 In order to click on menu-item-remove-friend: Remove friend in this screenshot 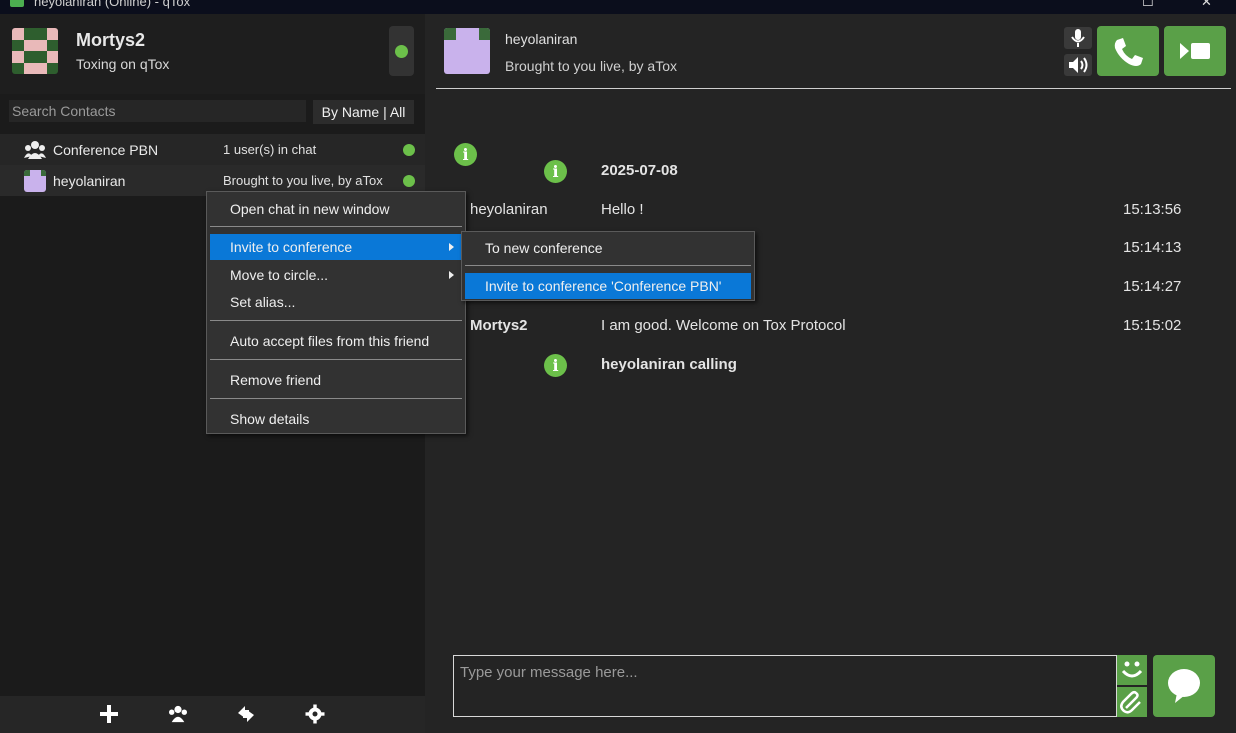, I will do `click(336, 380)`.